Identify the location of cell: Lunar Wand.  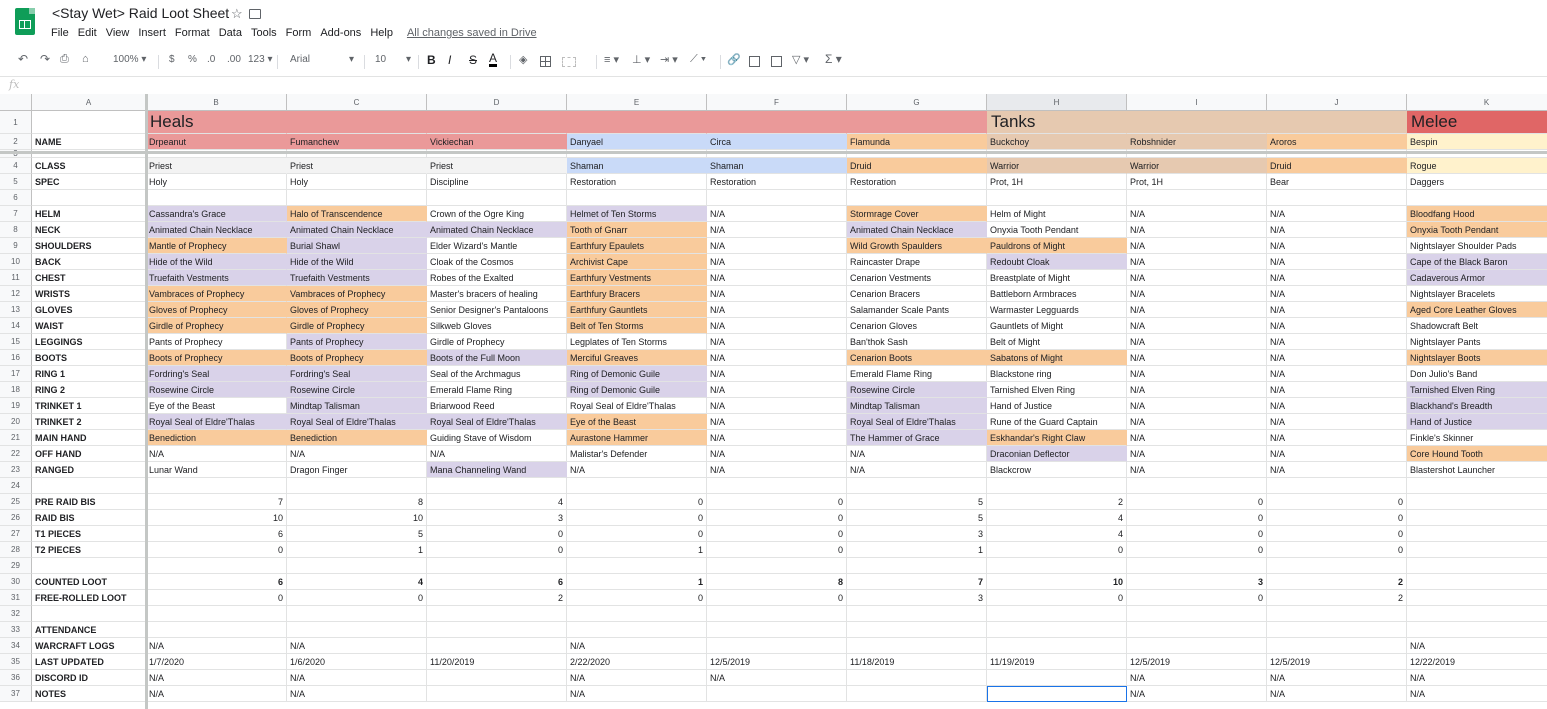
(216, 470).